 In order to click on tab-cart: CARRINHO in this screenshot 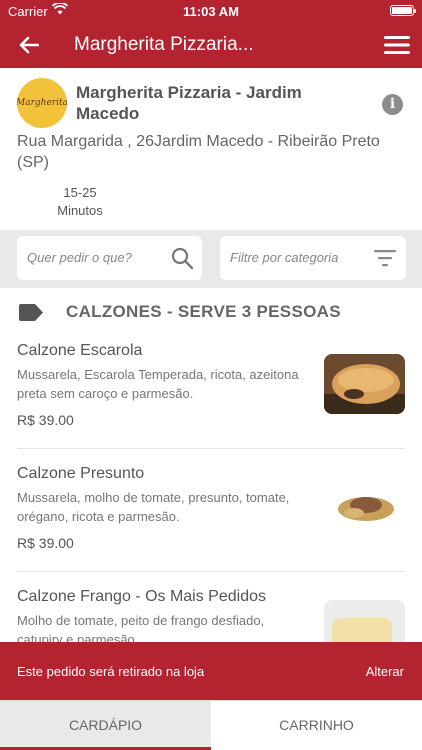, I will do `click(316, 725)`.